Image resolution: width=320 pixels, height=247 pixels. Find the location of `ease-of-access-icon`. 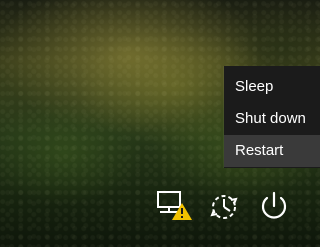

ease-of-access-icon is located at coordinates (226, 207).